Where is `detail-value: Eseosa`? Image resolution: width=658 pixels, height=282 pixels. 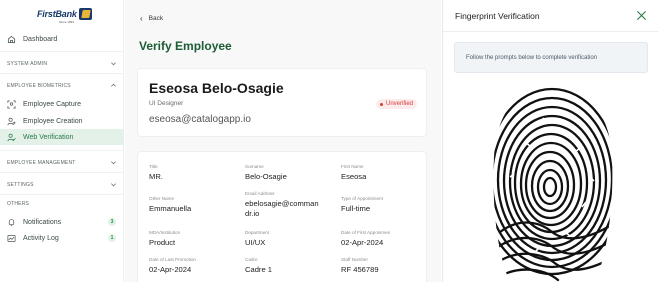
detail-value: Eseosa is located at coordinates (354, 176).